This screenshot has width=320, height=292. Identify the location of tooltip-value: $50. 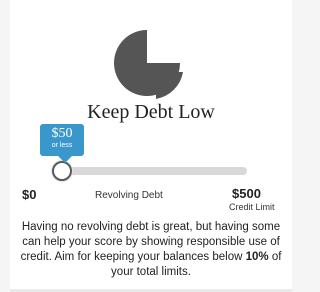
(62, 133).